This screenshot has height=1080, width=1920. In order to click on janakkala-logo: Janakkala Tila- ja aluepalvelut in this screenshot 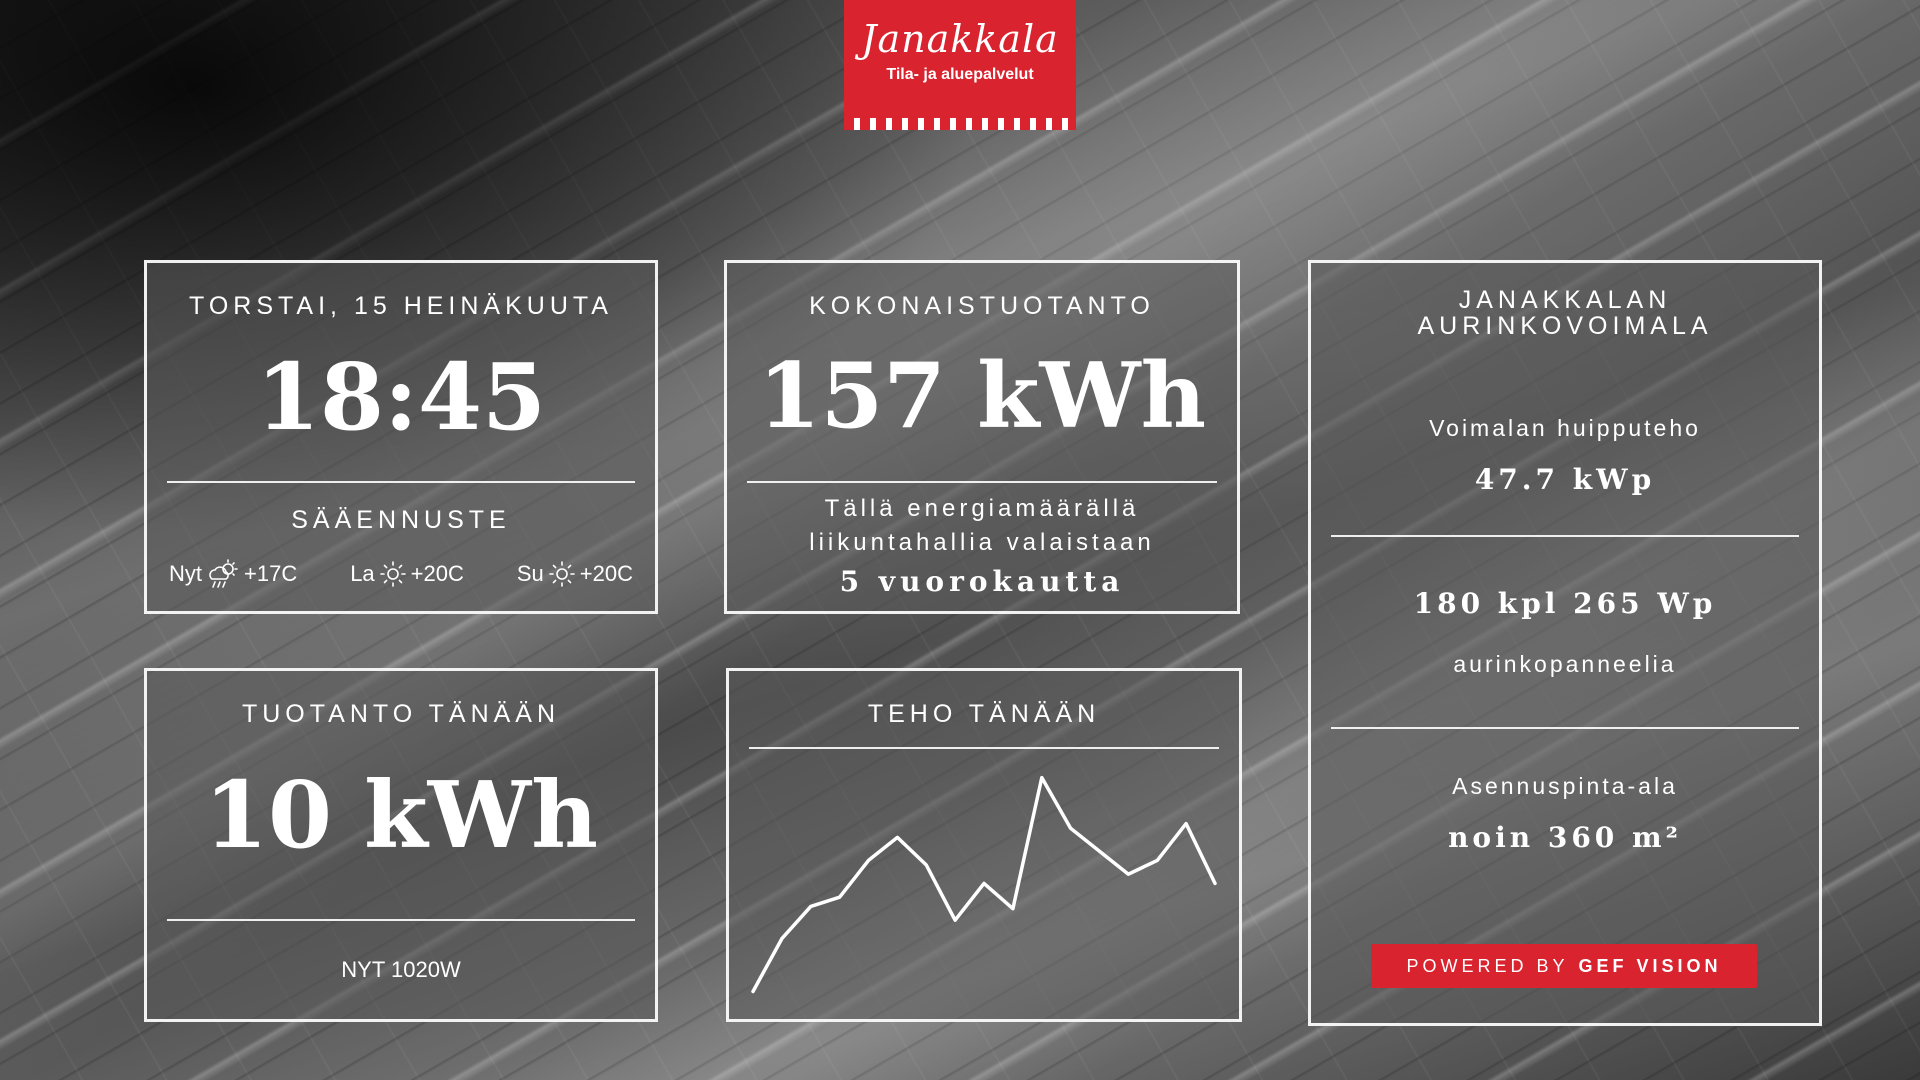, I will do `click(960, 65)`.